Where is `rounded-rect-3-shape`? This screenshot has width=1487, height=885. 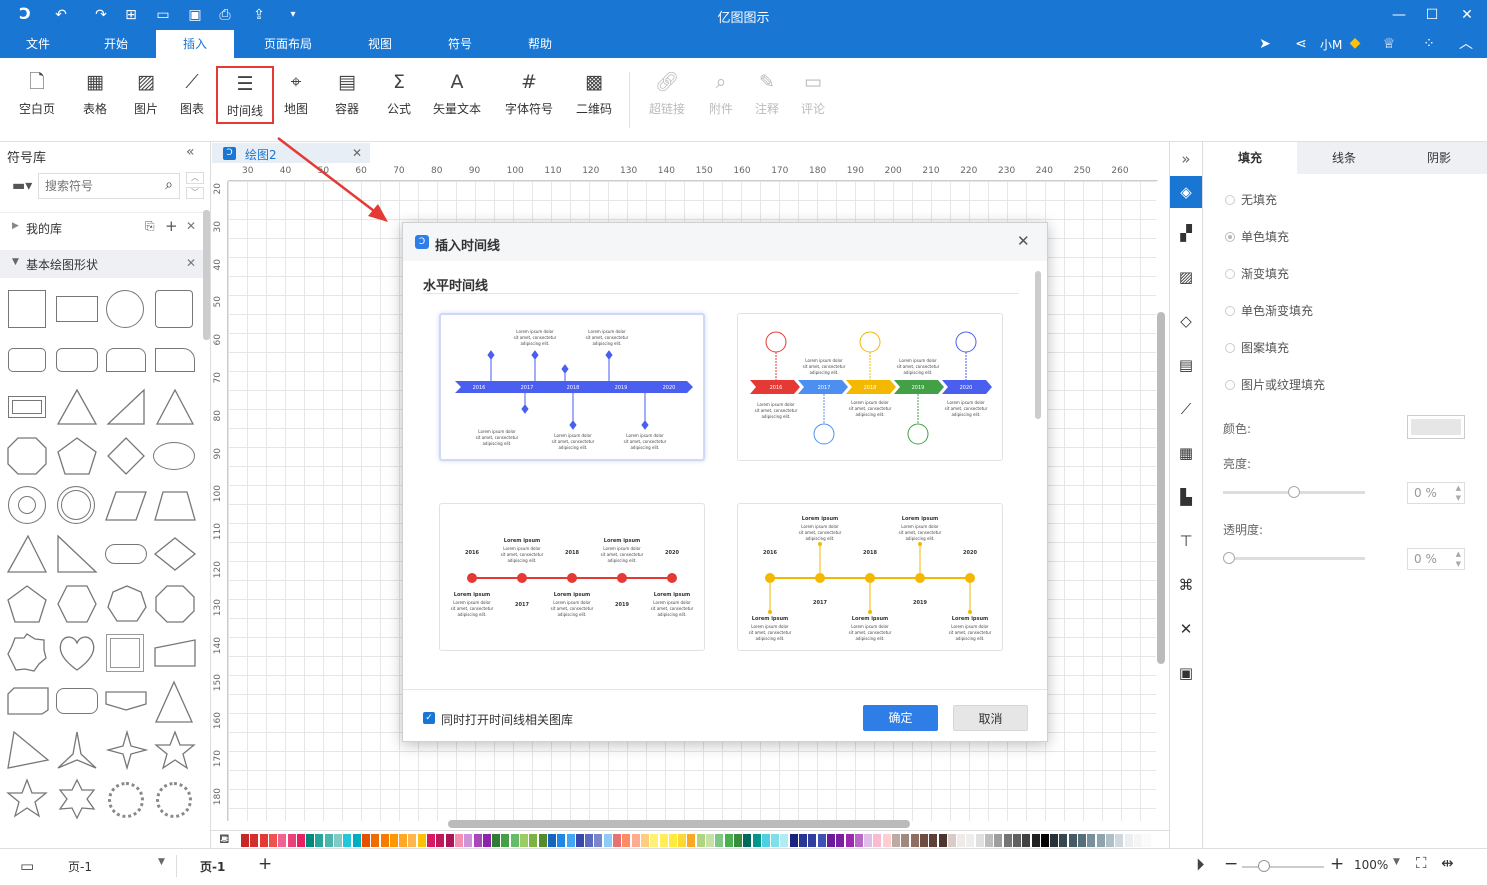
rounded-rect-3-shape is located at coordinates (77, 701).